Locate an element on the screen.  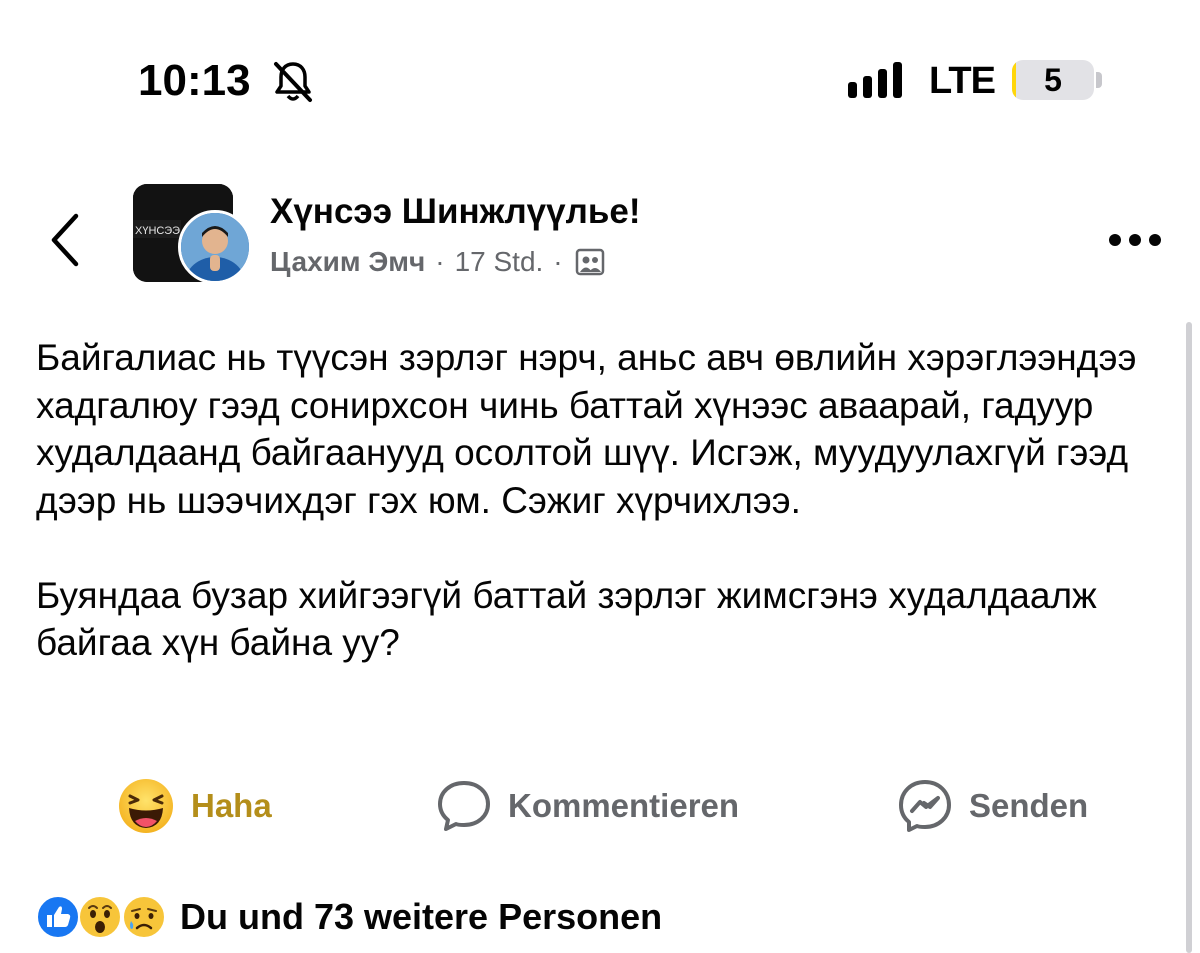
battery-icon: 5 is located at coordinates (1053, 80).